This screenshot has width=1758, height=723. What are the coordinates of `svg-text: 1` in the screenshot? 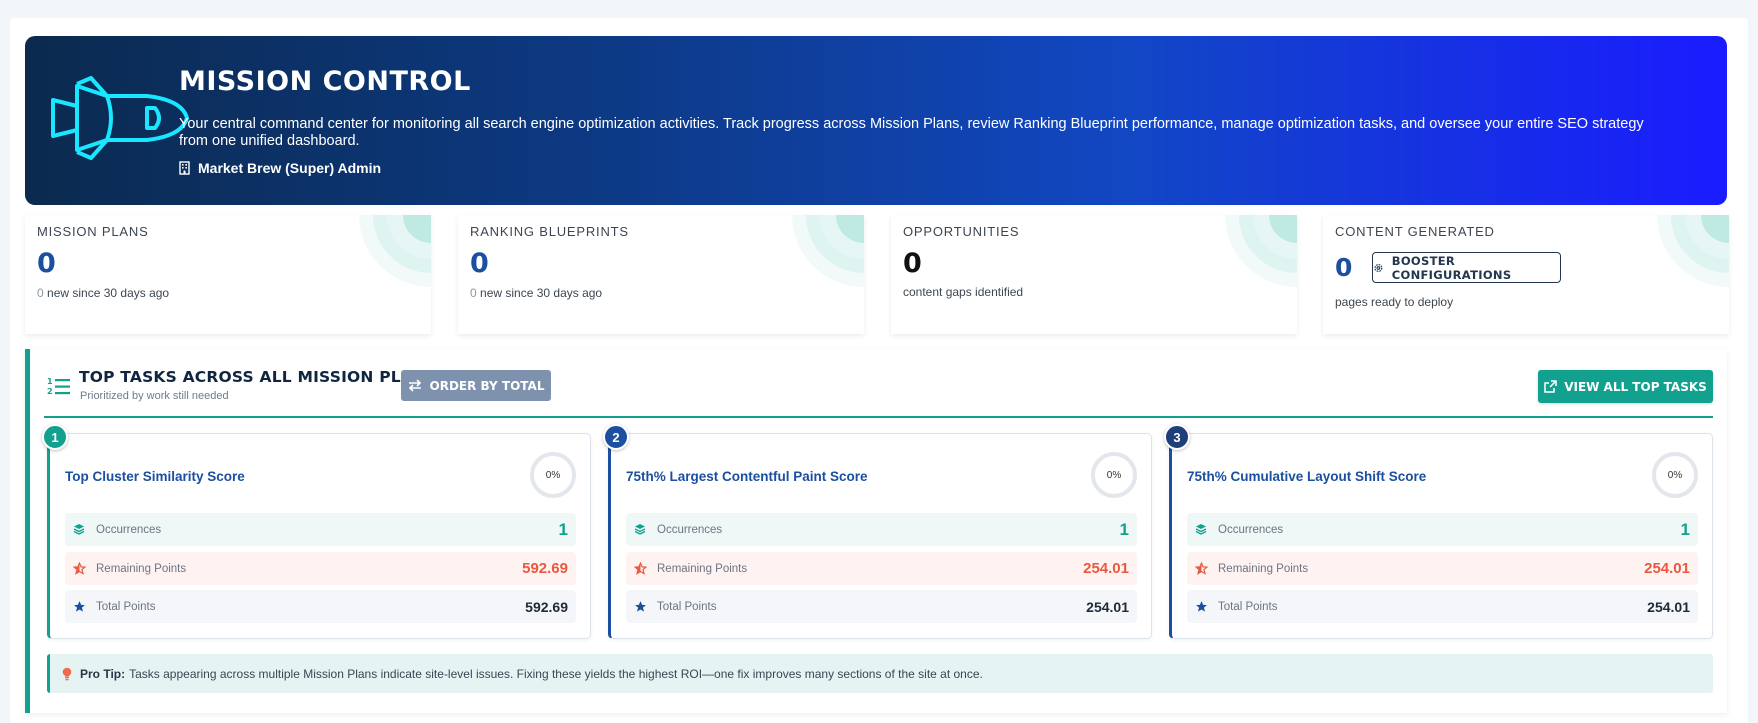 It's located at (50, 381).